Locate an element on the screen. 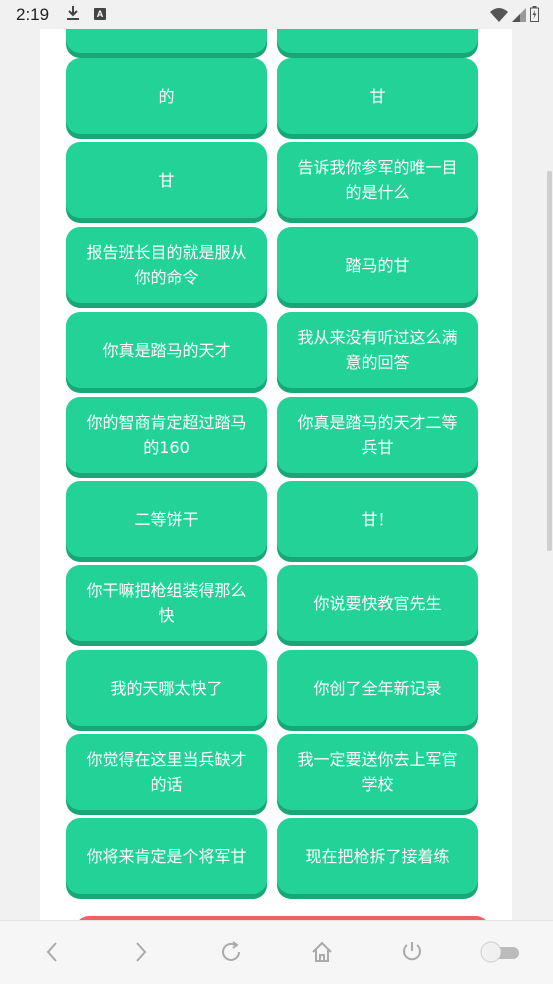 This screenshot has width=553, height=984. browser-nav-bar is located at coordinates (276, 952).